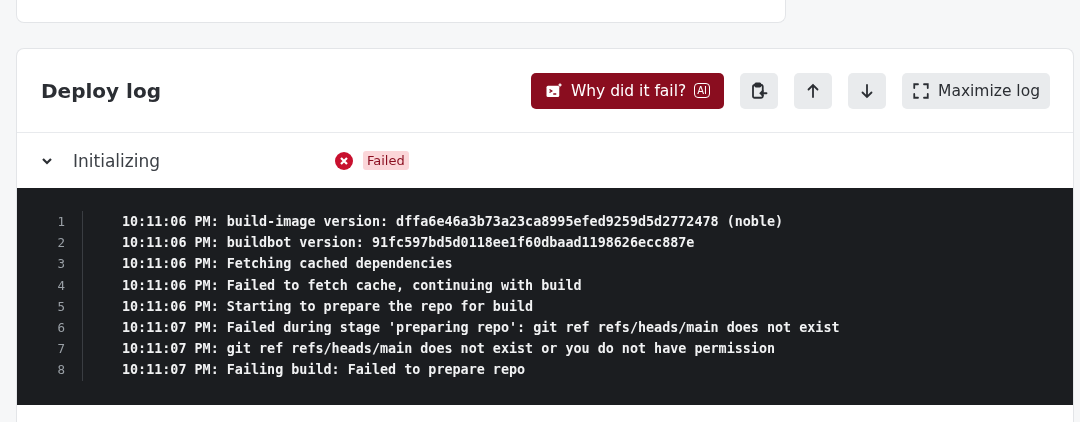  What do you see at coordinates (60, 306) in the screenshot?
I see `line-number: 5` at bounding box center [60, 306].